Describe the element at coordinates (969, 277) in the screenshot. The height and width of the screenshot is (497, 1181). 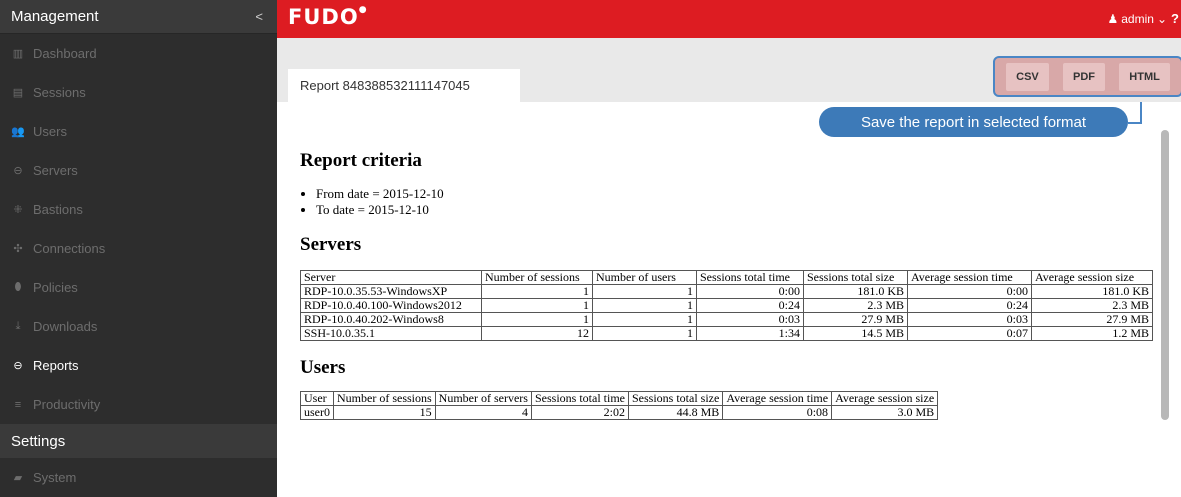
I see `column-header: Average session time` at that location.